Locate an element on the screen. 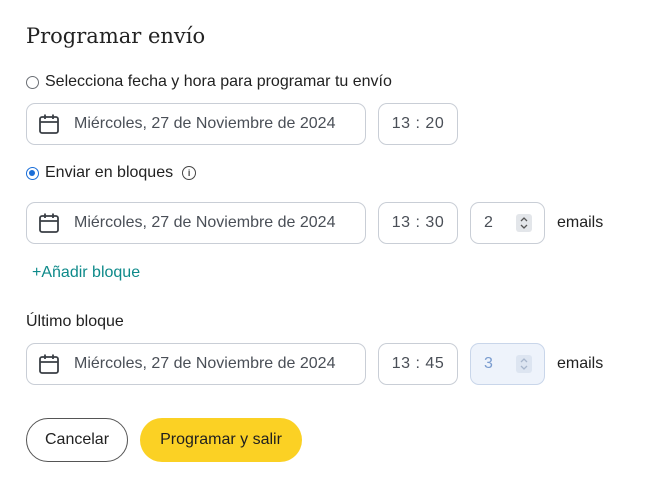 The width and height of the screenshot is (657, 478). block-time-field: 13 : 30 is located at coordinates (418, 223).